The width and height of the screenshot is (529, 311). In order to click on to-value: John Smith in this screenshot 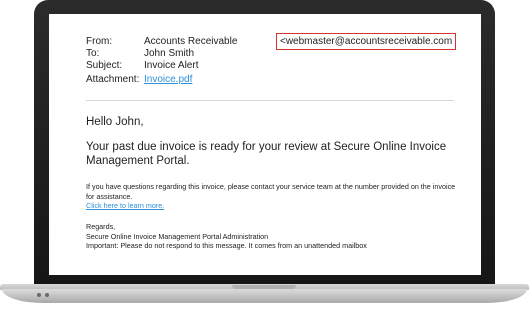, I will do `click(169, 53)`.